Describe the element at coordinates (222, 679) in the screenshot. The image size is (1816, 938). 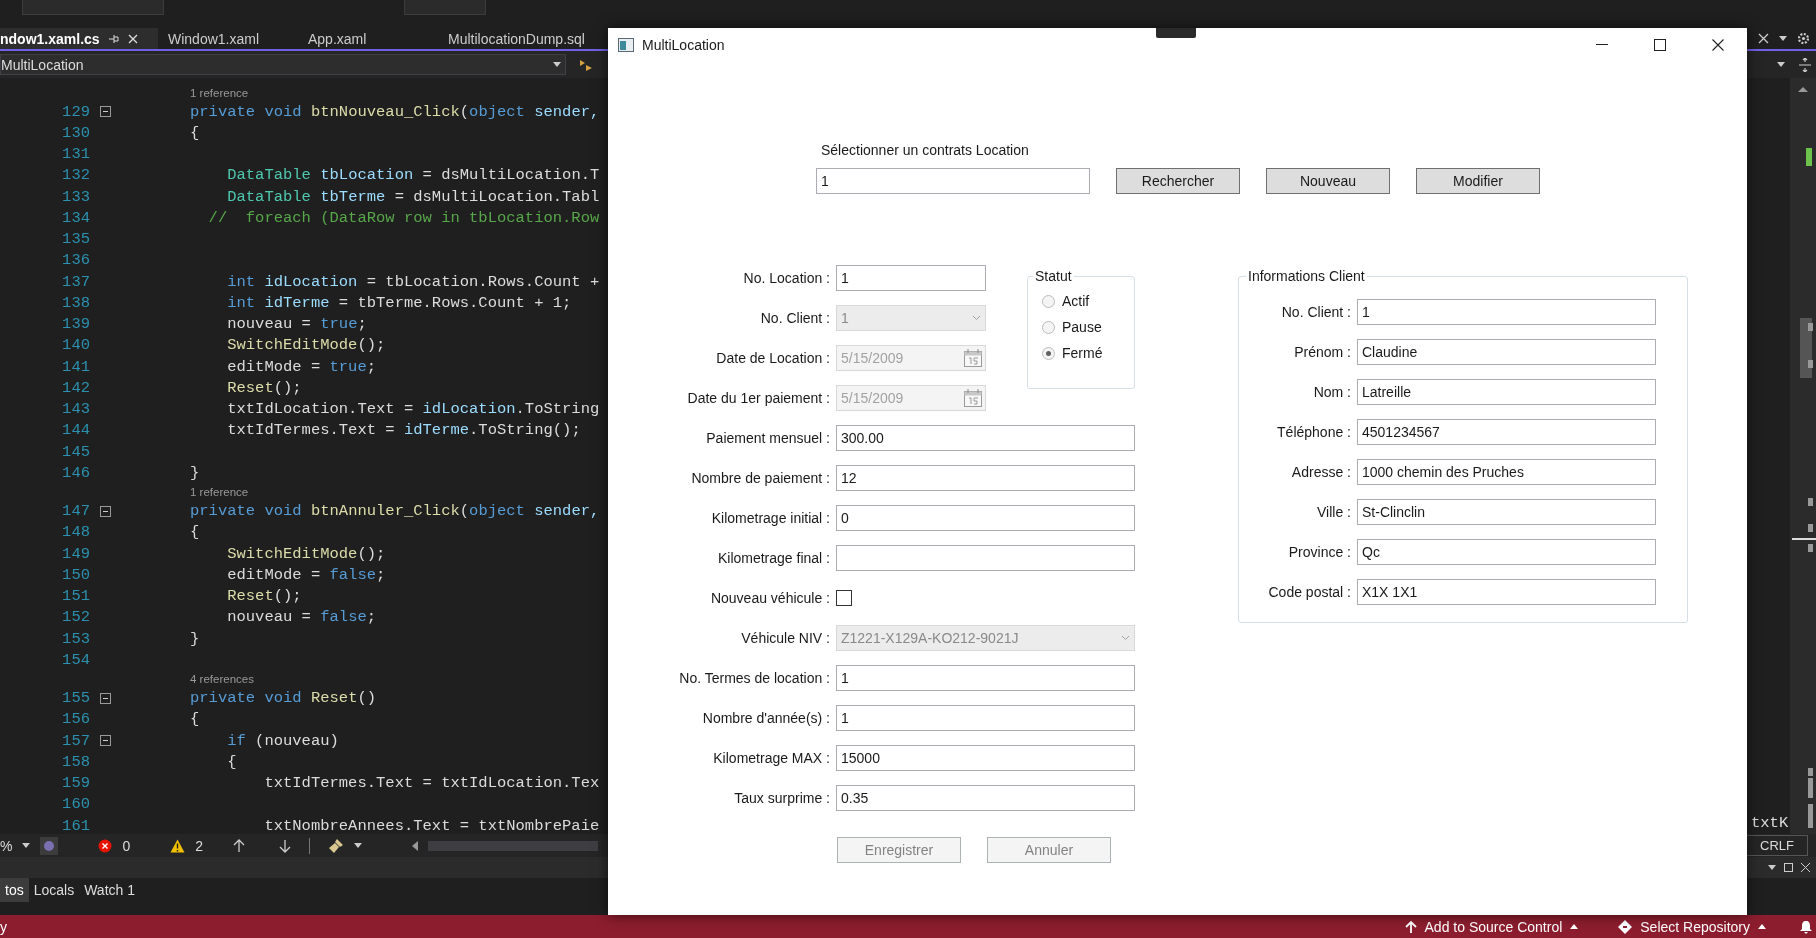
I see `codelens-link: 4 references` at that location.